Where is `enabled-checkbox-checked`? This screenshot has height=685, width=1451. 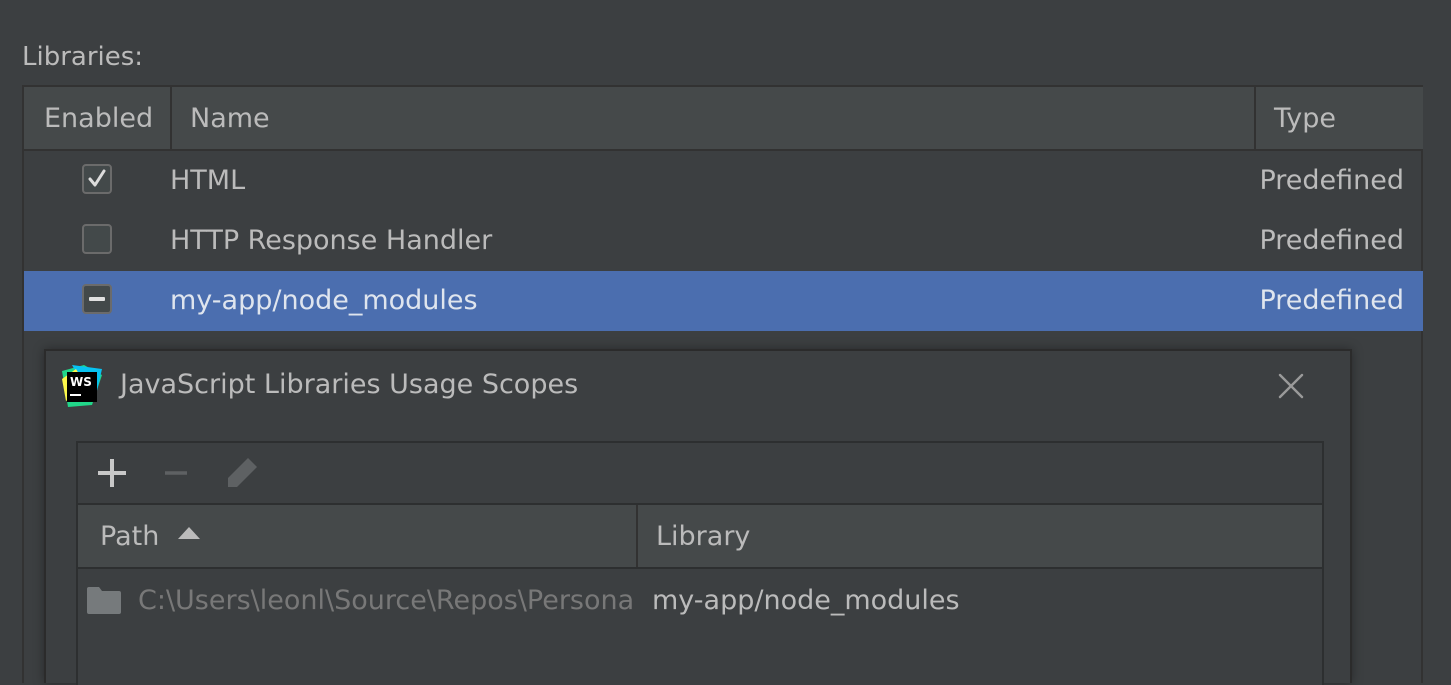
enabled-checkbox-checked is located at coordinates (97, 179).